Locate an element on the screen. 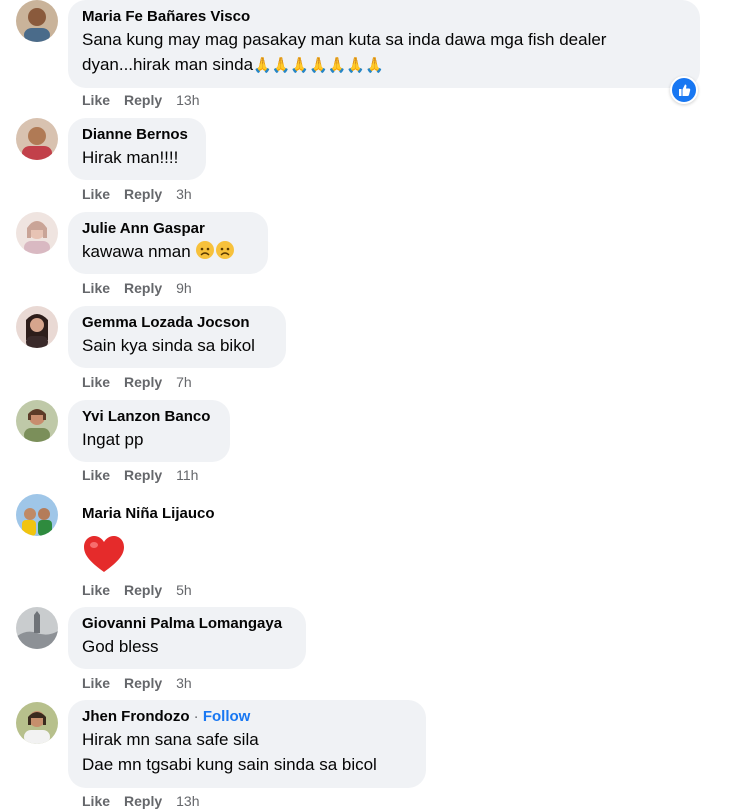  timestamp: 7h is located at coordinates (184, 382).